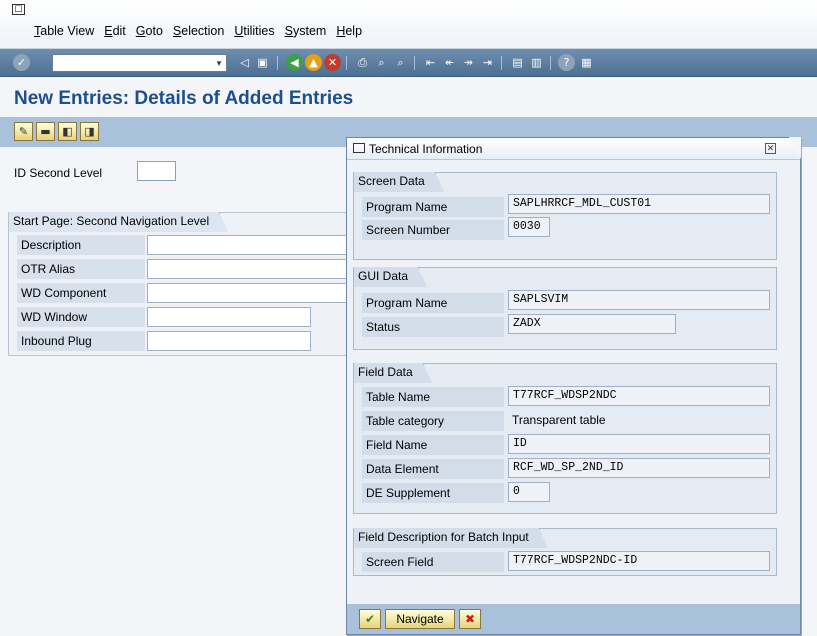 Image resolution: width=817 pixels, height=636 pixels. Describe the element at coordinates (81, 341) in the screenshot. I see `inbound-plug-label: Inbound Plug` at that location.